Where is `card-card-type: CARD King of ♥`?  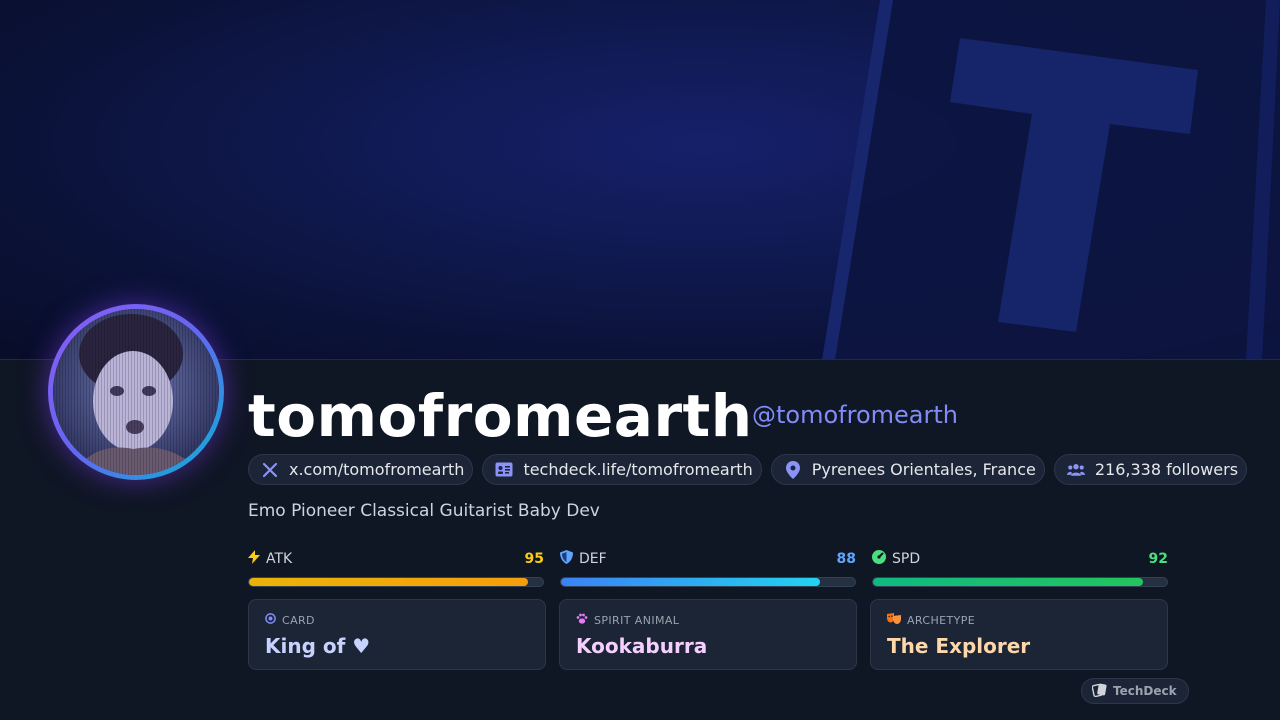 card-card-type: CARD King of ♥ is located at coordinates (397, 634).